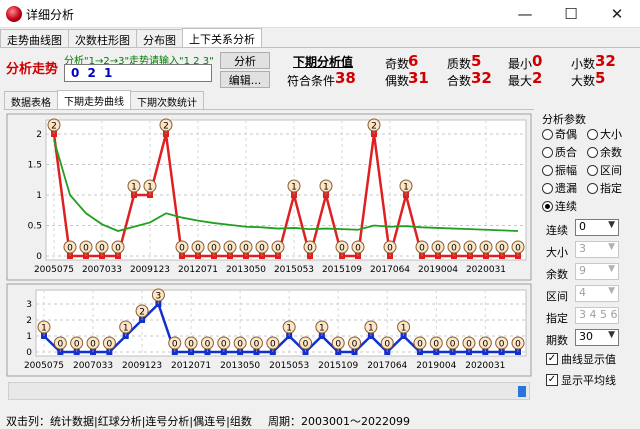 The width and height of the screenshot is (640, 429). Describe the element at coordinates (438, 270) in the screenshot. I see `x-tick-label: 2019004` at that location.